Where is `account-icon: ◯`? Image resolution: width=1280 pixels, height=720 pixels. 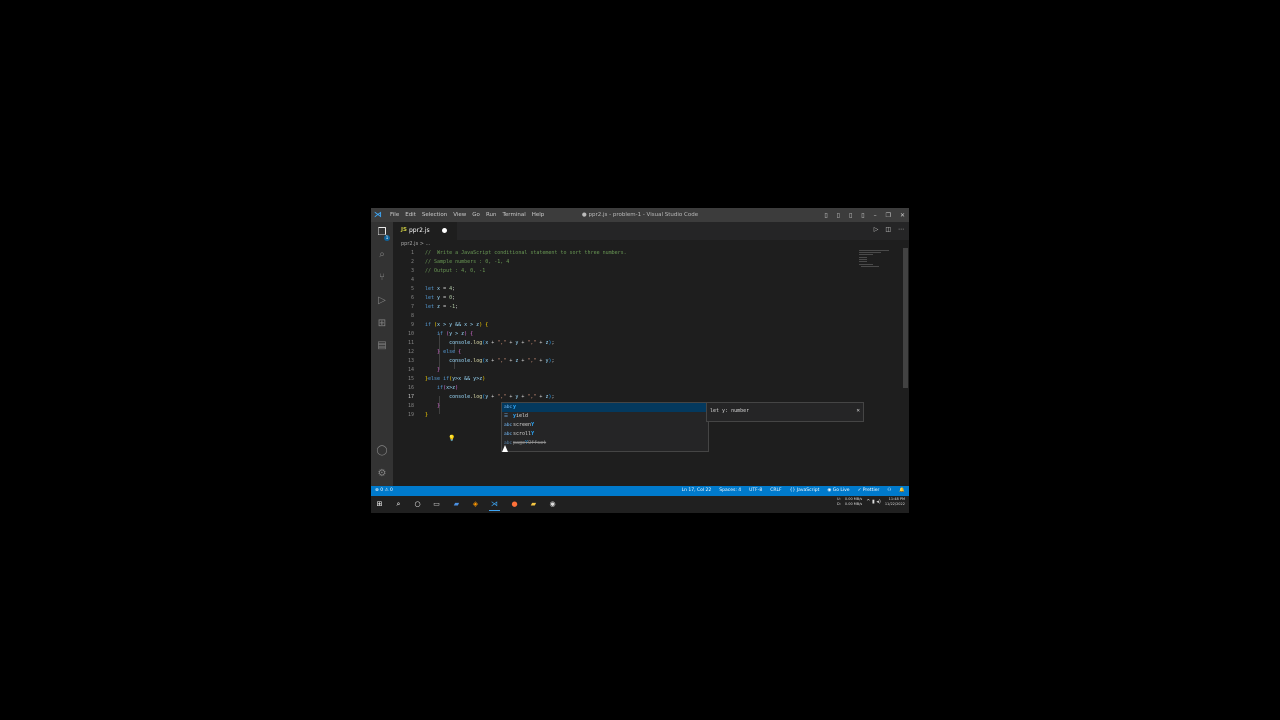 account-icon: ◯ is located at coordinates (382, 451).